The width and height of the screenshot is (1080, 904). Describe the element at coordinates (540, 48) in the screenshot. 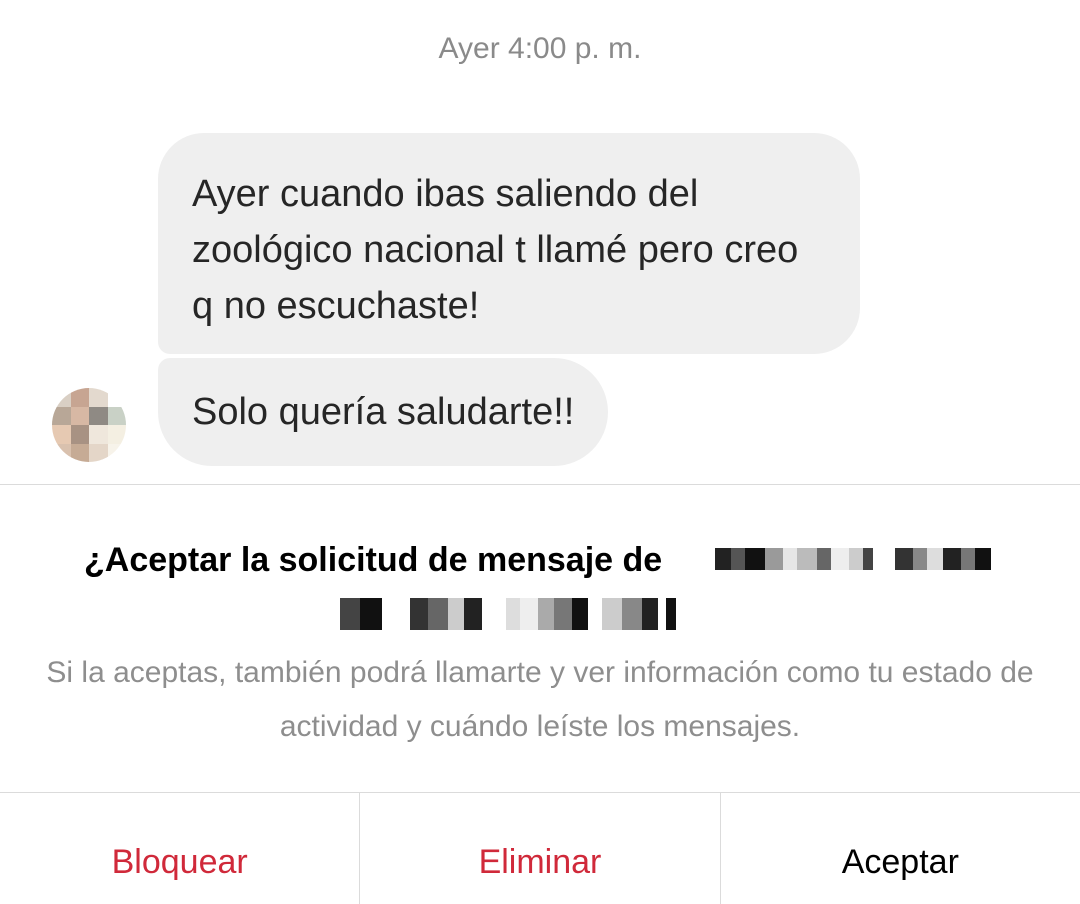

I see `message-timestamp: Ayer 4:00 p. m.` at that location.